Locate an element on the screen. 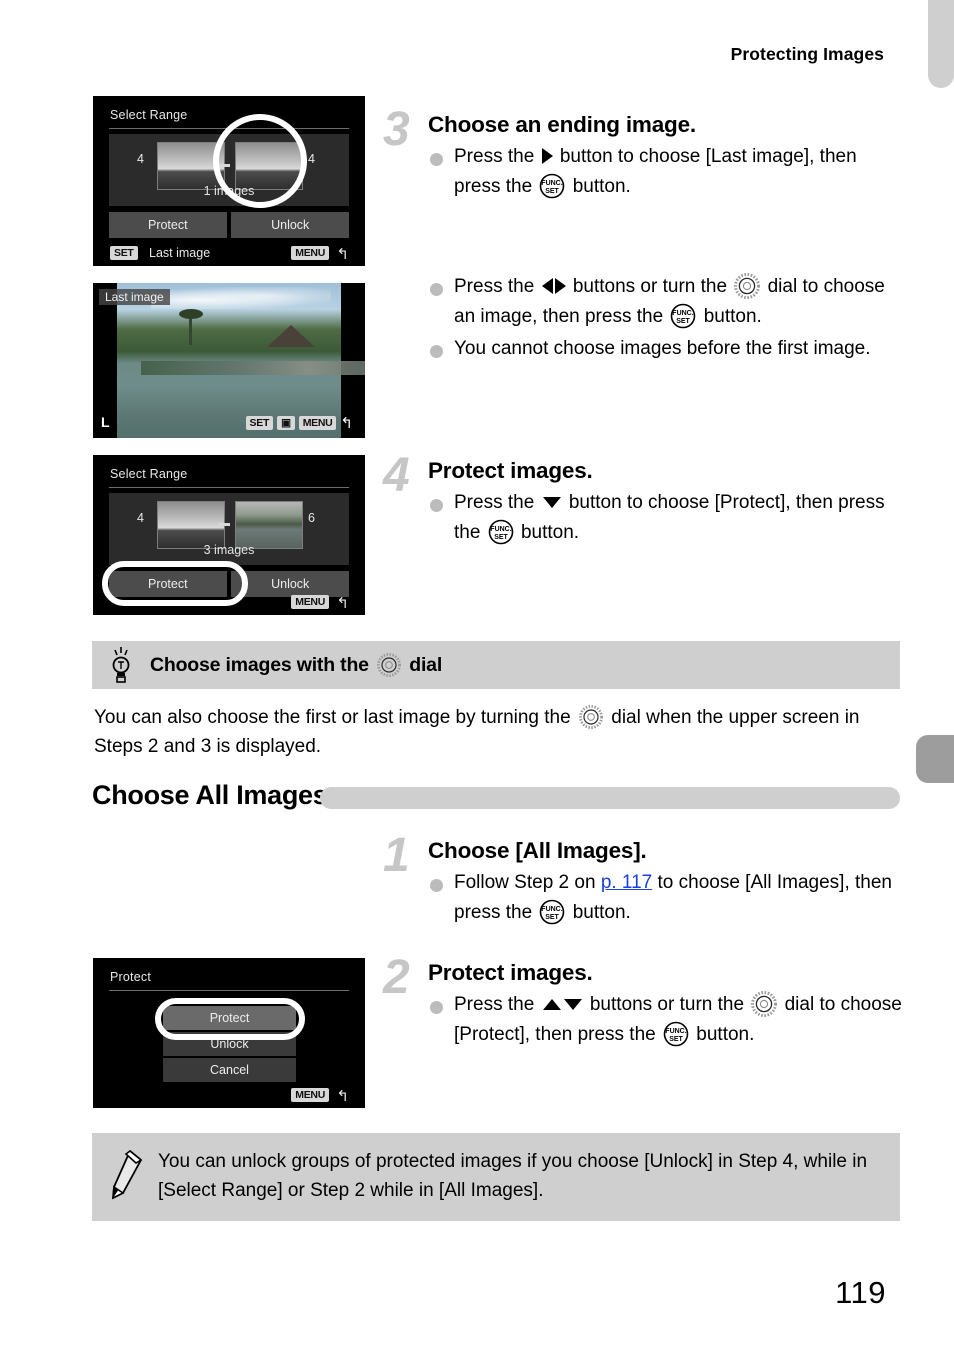 Image resolution: width=954 pixels, height=1345 pixels. camera-screen-last-image: Last image L SET ▣ MENU ↰ is located at coordinates (229, 360).